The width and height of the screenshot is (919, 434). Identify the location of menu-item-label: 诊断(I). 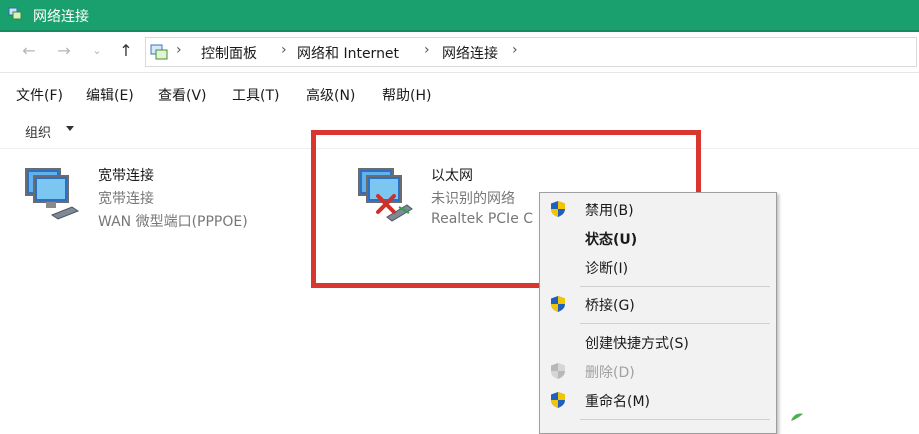
(607, 269).